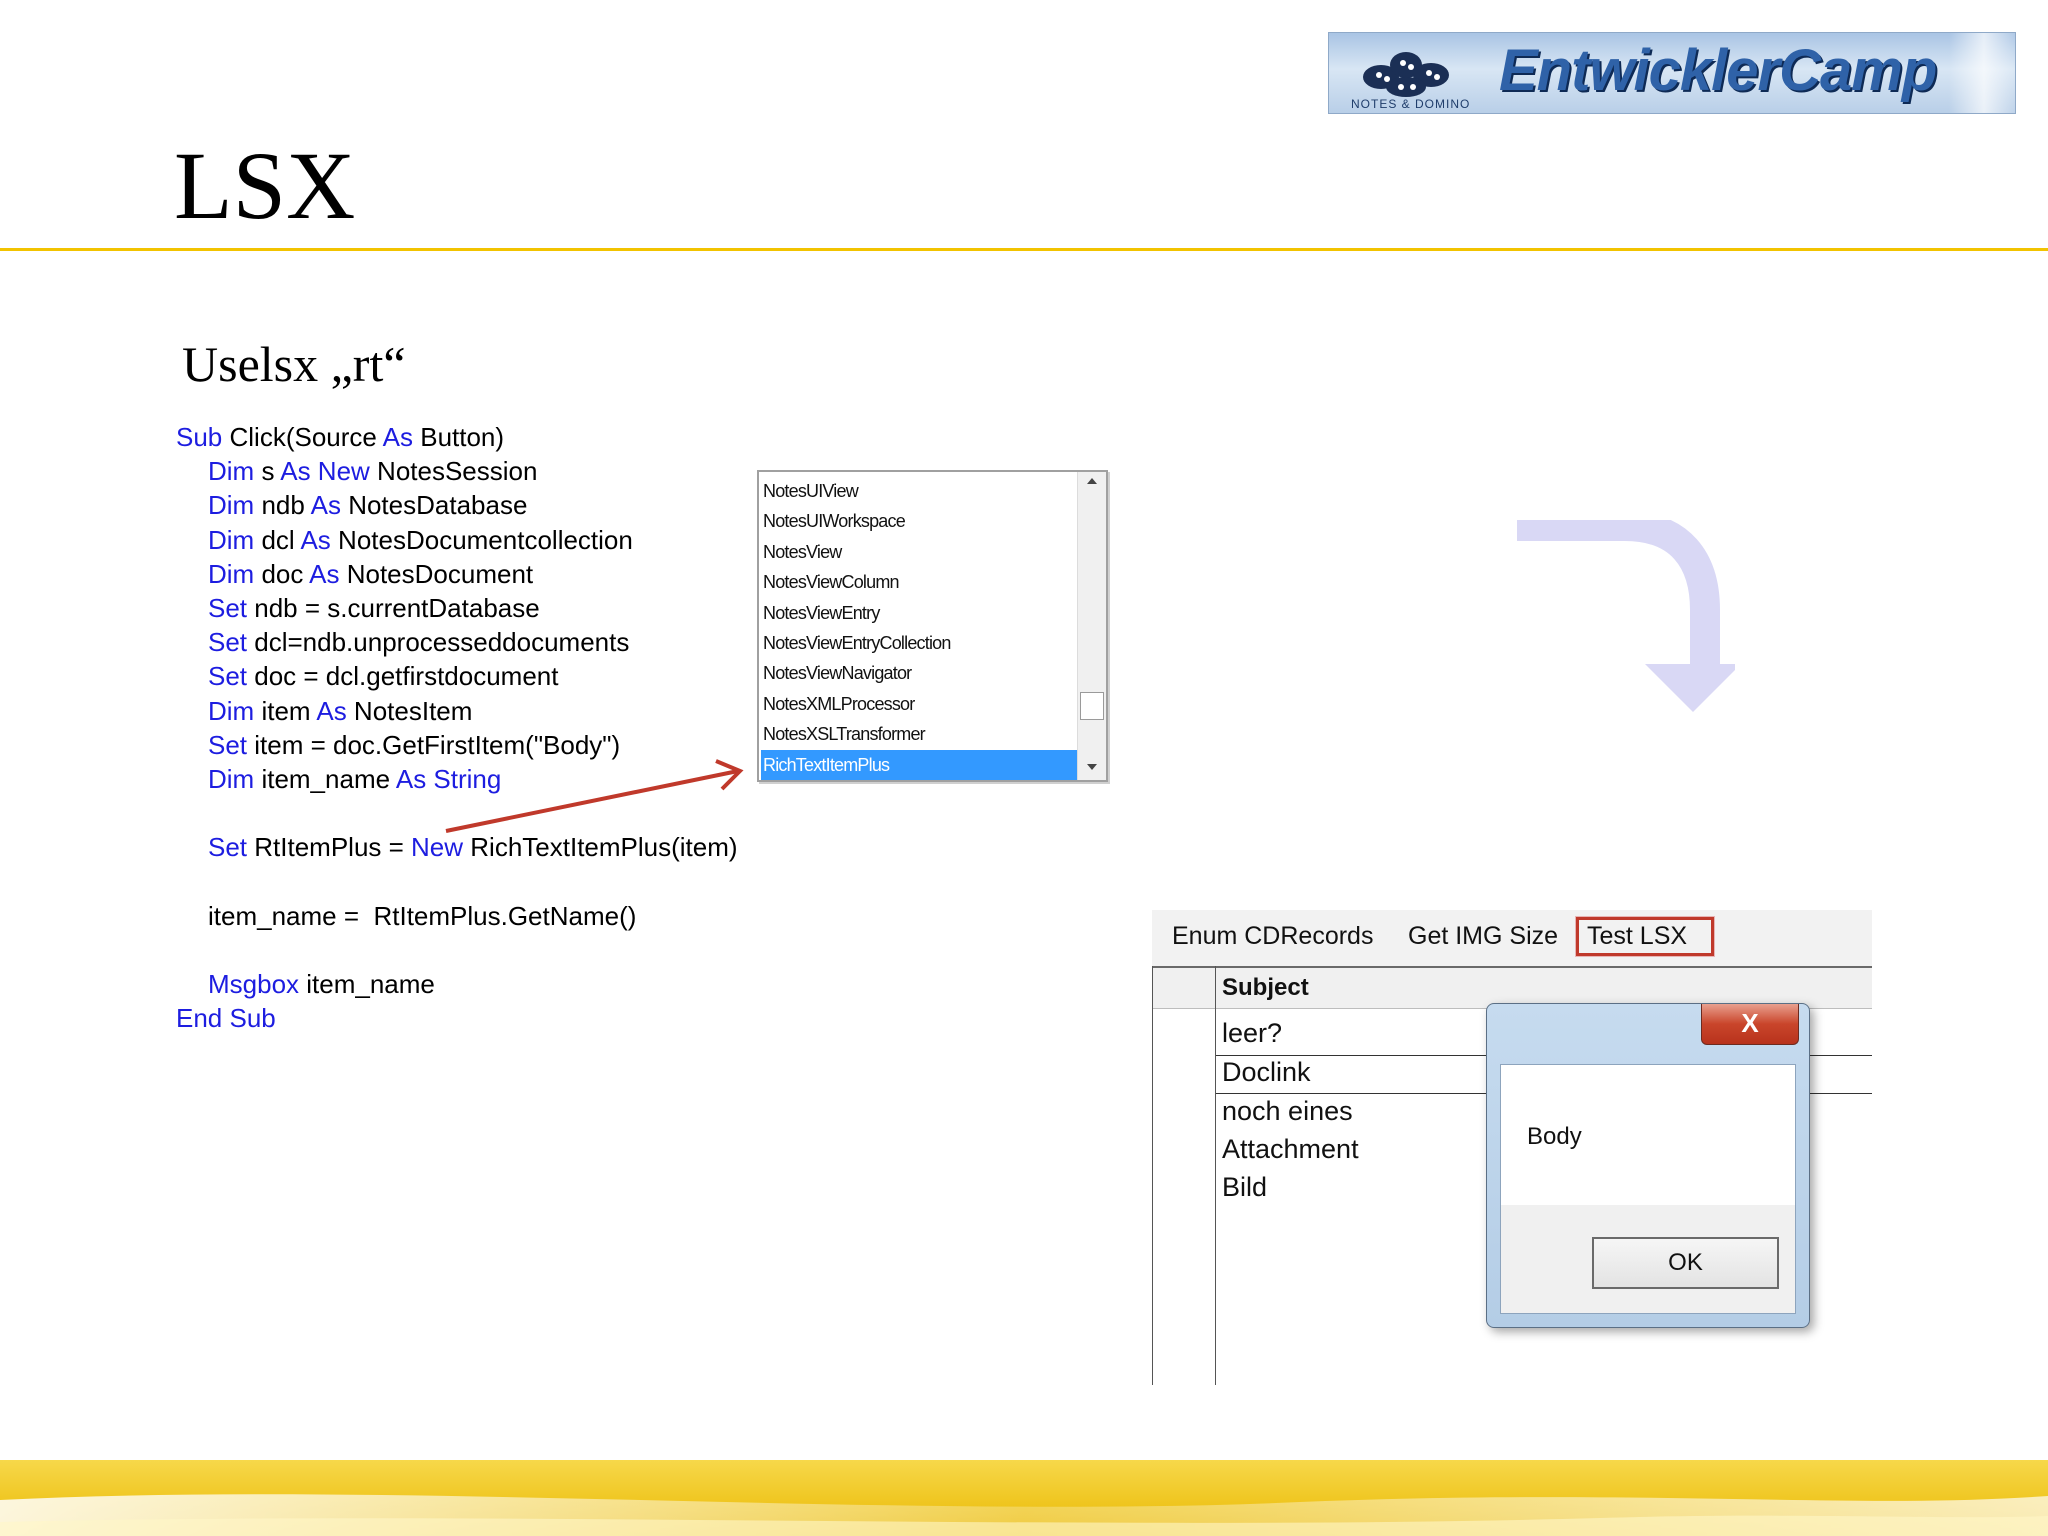 This screenshot has width=2048, height=1536. I want to click on view-margin-divider, so click(1215, 1175).